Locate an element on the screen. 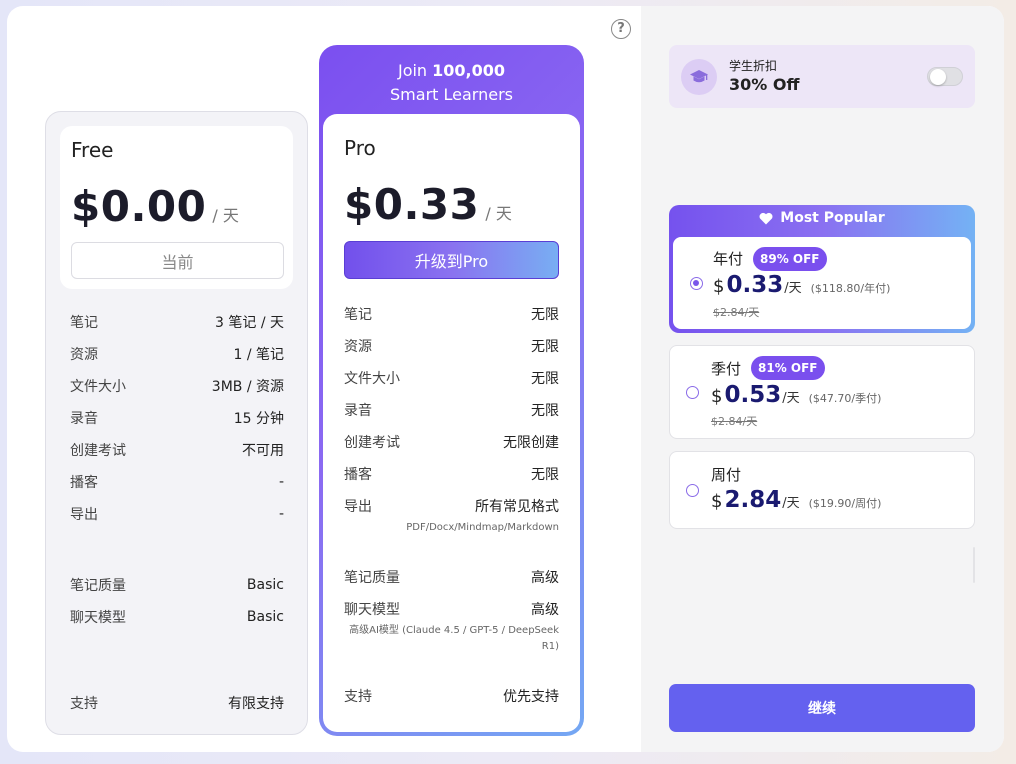 Image resolution: width=1016 pixels, height=764 pixels. free-price-row: $0.00 / 天 is located at coordinates (155, 206).